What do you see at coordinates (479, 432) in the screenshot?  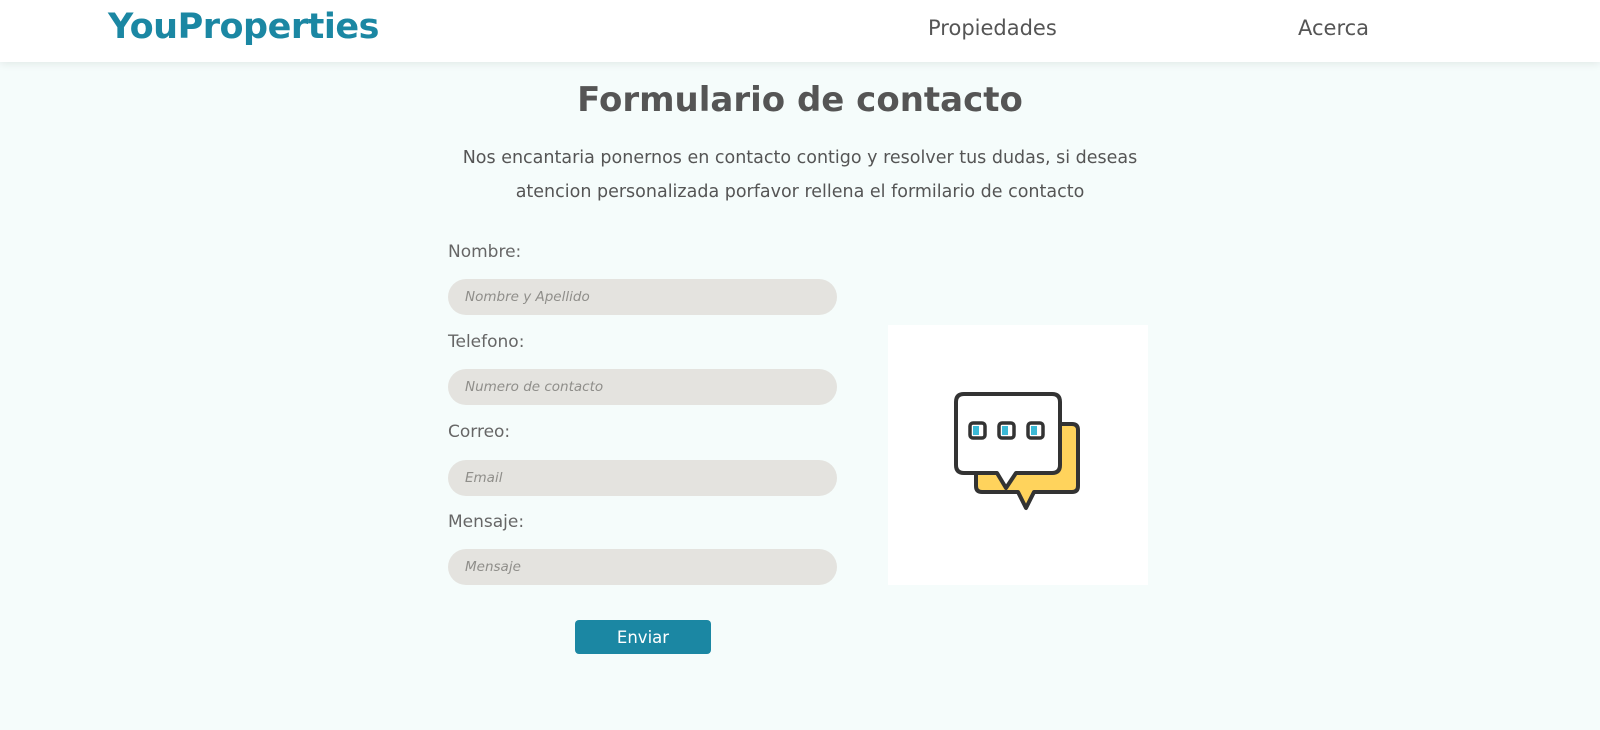 I see `email-label: Correo:` at bounding box center [479, 432].